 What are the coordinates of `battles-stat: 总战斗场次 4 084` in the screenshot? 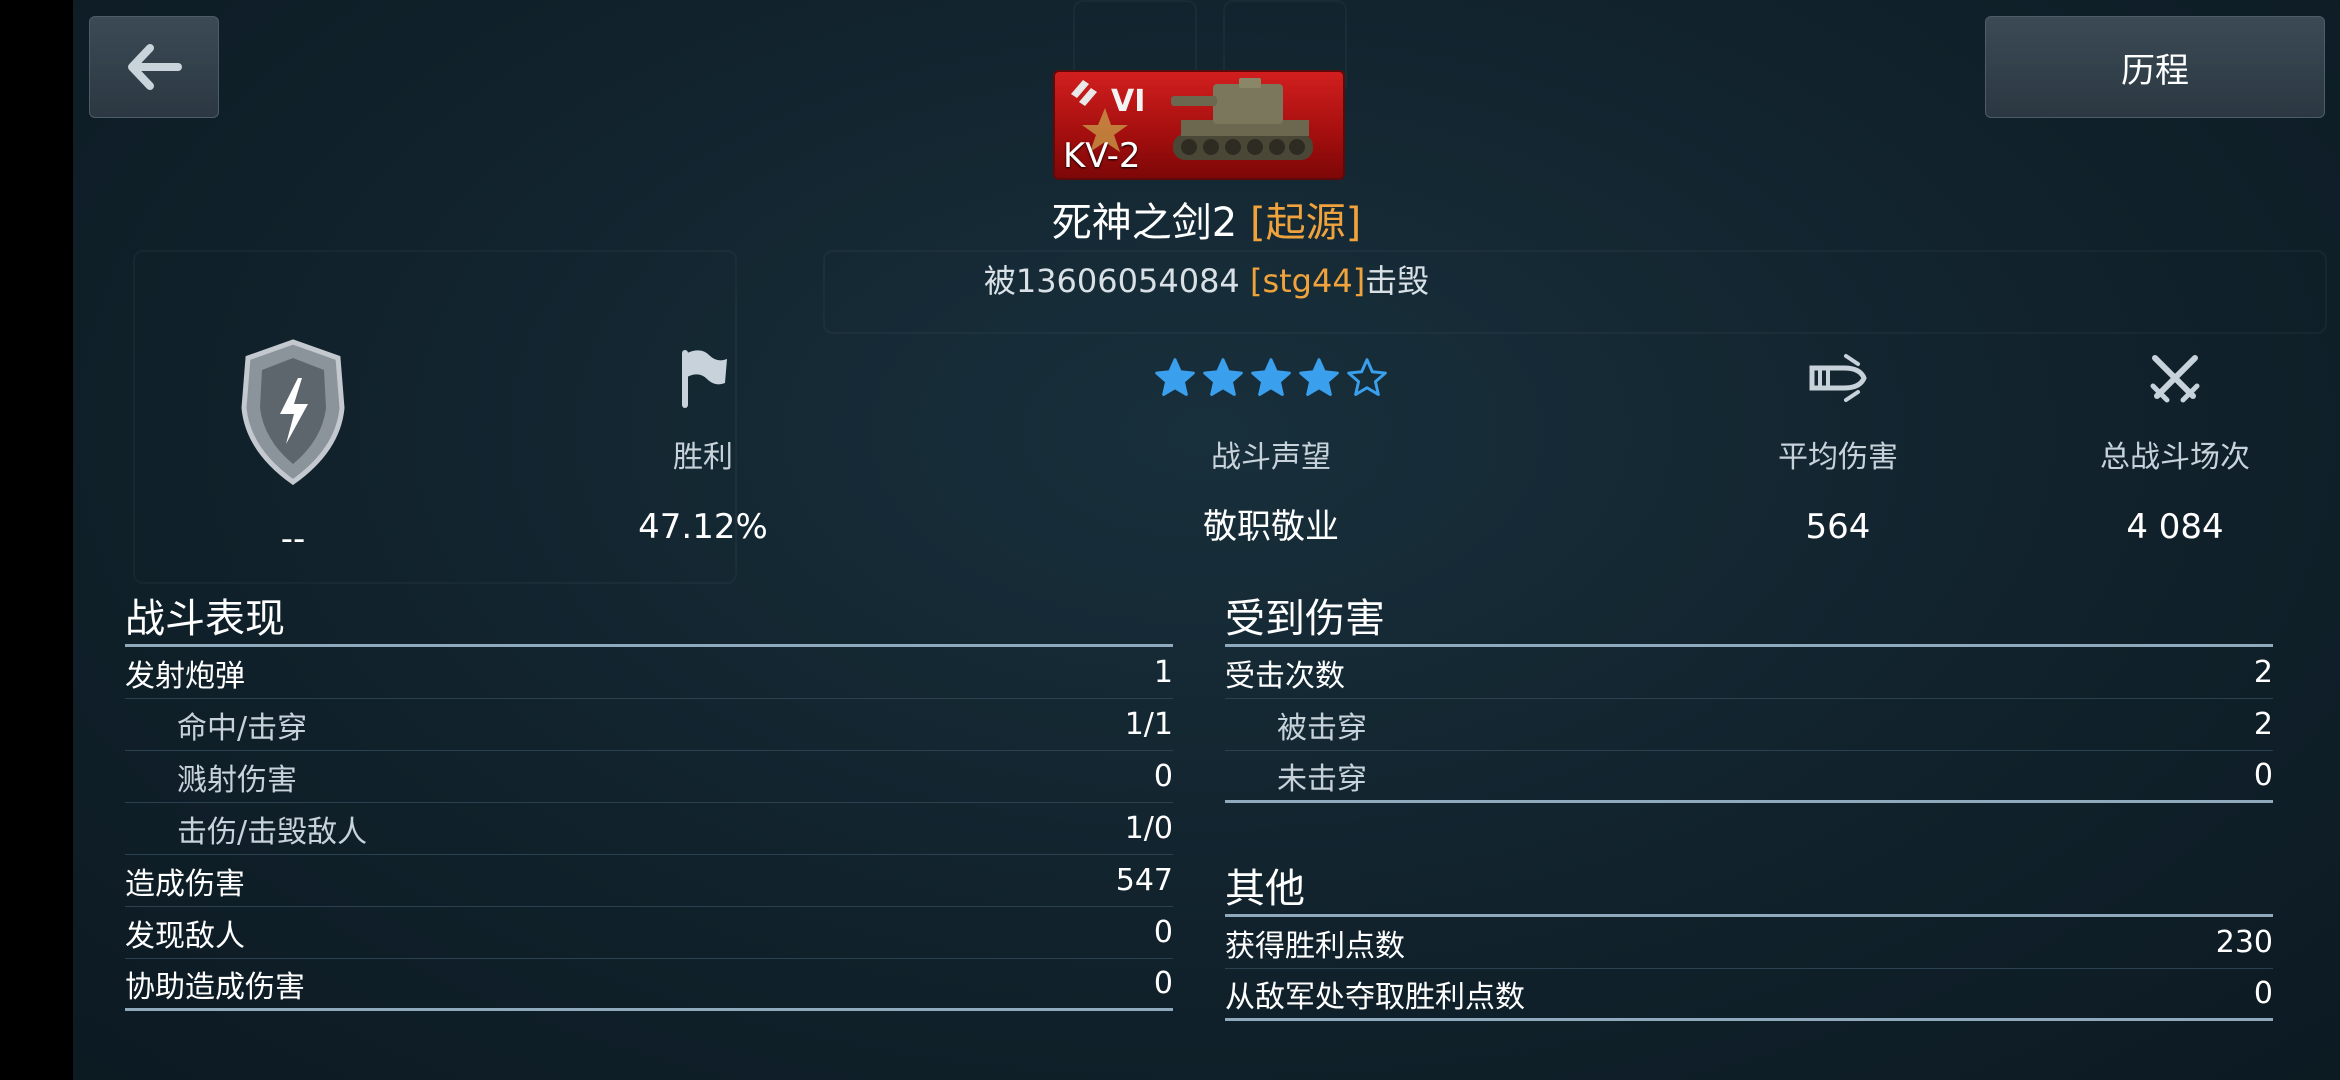 It's located at (2175, 445).